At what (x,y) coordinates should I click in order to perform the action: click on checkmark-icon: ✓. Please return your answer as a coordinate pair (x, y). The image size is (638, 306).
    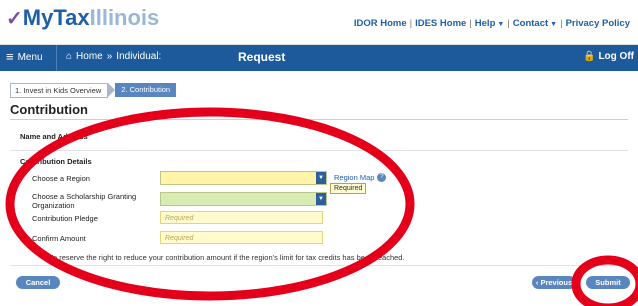
    Looking at the image, I should click on (14, 19).